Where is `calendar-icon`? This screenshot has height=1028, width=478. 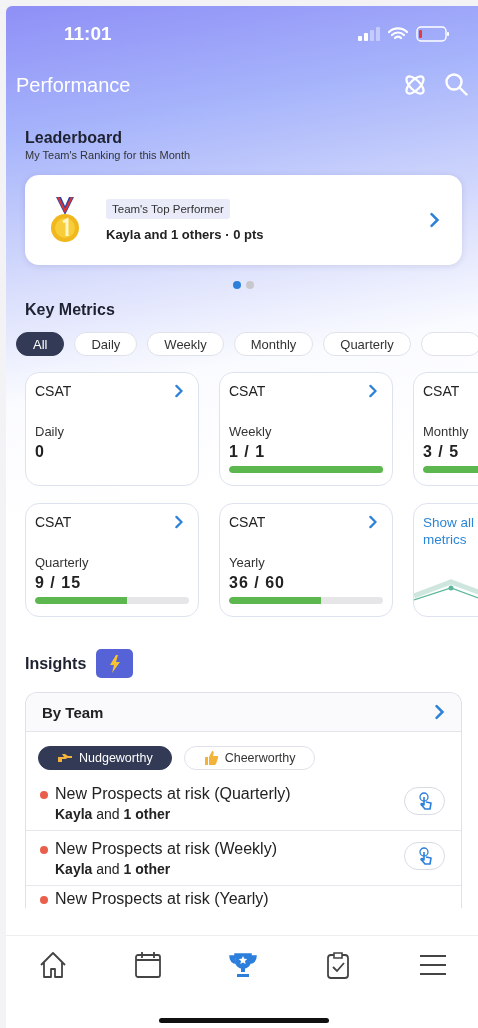 calendar-icon is located at coordinates (148, 965).